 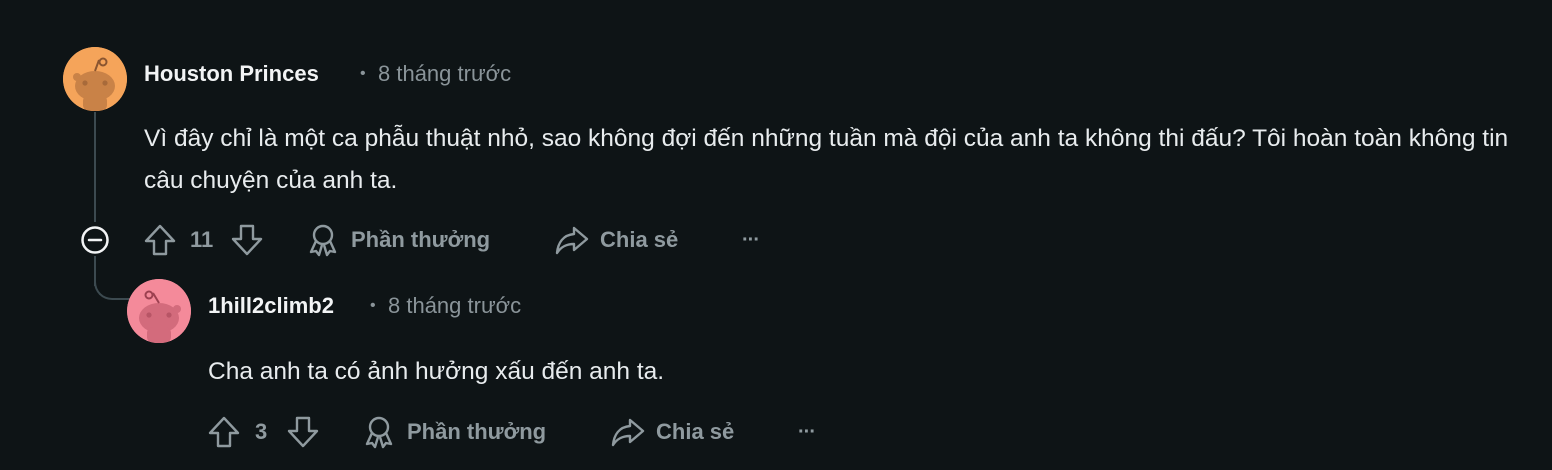 What do you see at coordinates (231, 74) in the screenshot?
I see `comment-author: Houston Princes` at bounding box center [231, 74].